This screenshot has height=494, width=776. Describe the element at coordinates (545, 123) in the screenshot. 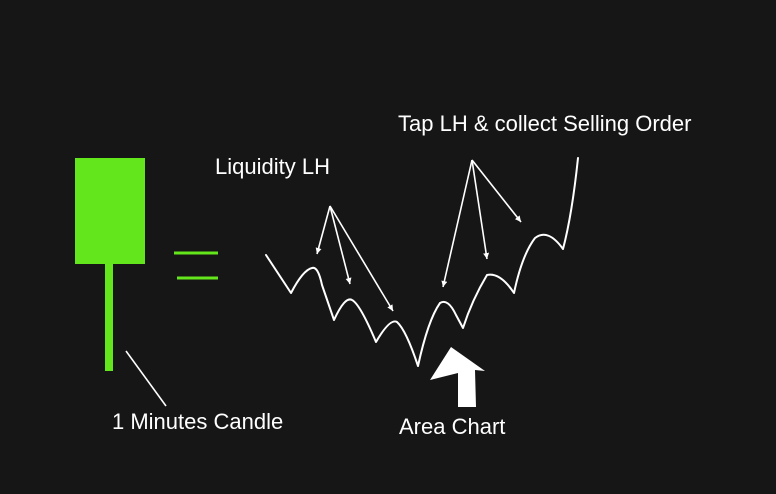

I see `tap-lh-label: Tap LH & collect Selling Order` at that location.